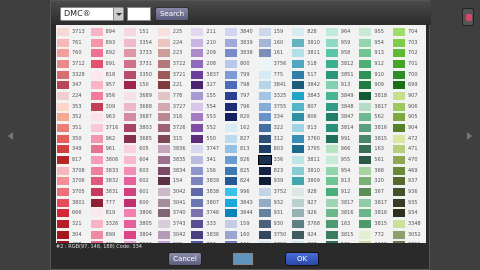  What do you see at coordinates (275, 192) in the screenshot?
I see `color-swatch: 3752` at bounding box center [275, 192].